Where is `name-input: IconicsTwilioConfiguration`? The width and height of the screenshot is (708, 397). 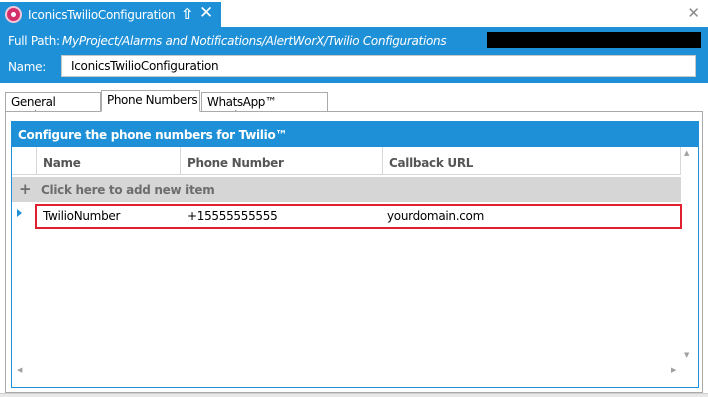 name-input: IconicsTwilioConfiguration is located at coordinates (378, 66).